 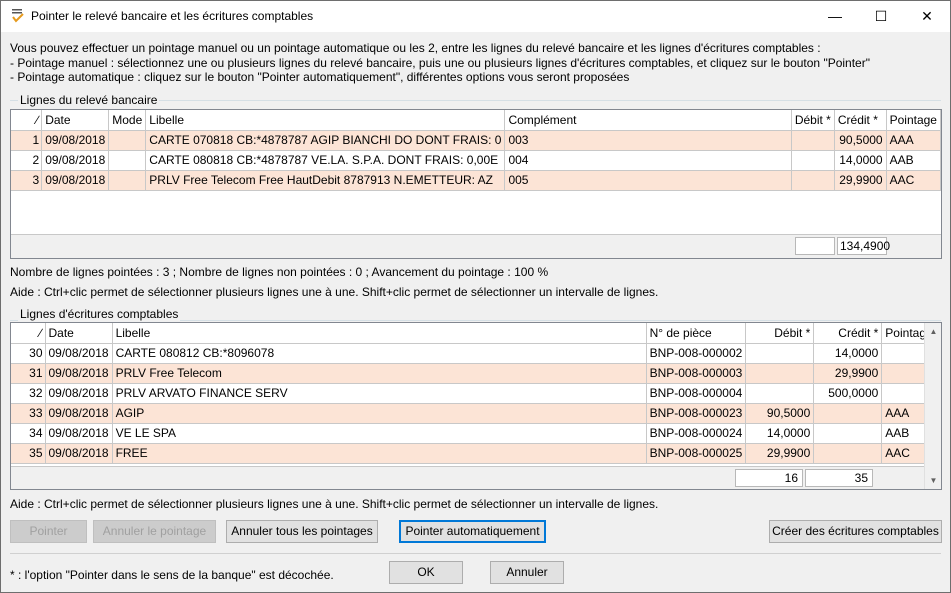 I want to click on scroll-up-icon: ▲, so click(x=933, y=331).